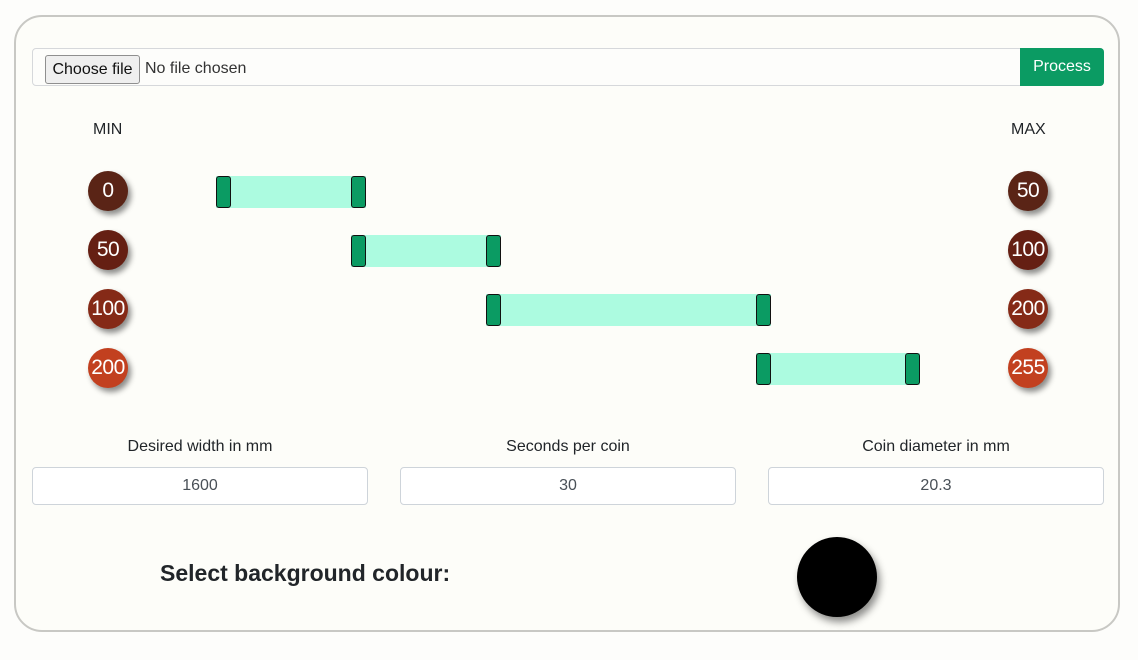  What do you see at coordinates (1028, 368) in the screenshot?
I see `max-value-coin: 255` at bounding box center [1028, 368].